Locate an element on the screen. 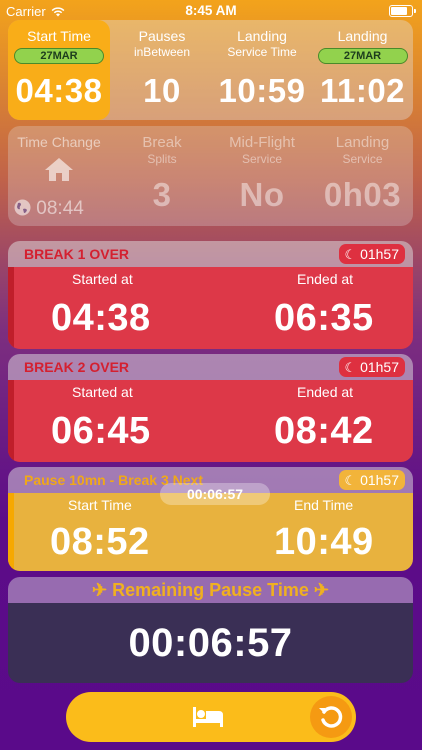 This screenshot has height=750, width=422. mid-flight-value: No is located at coordinates (262, 194).